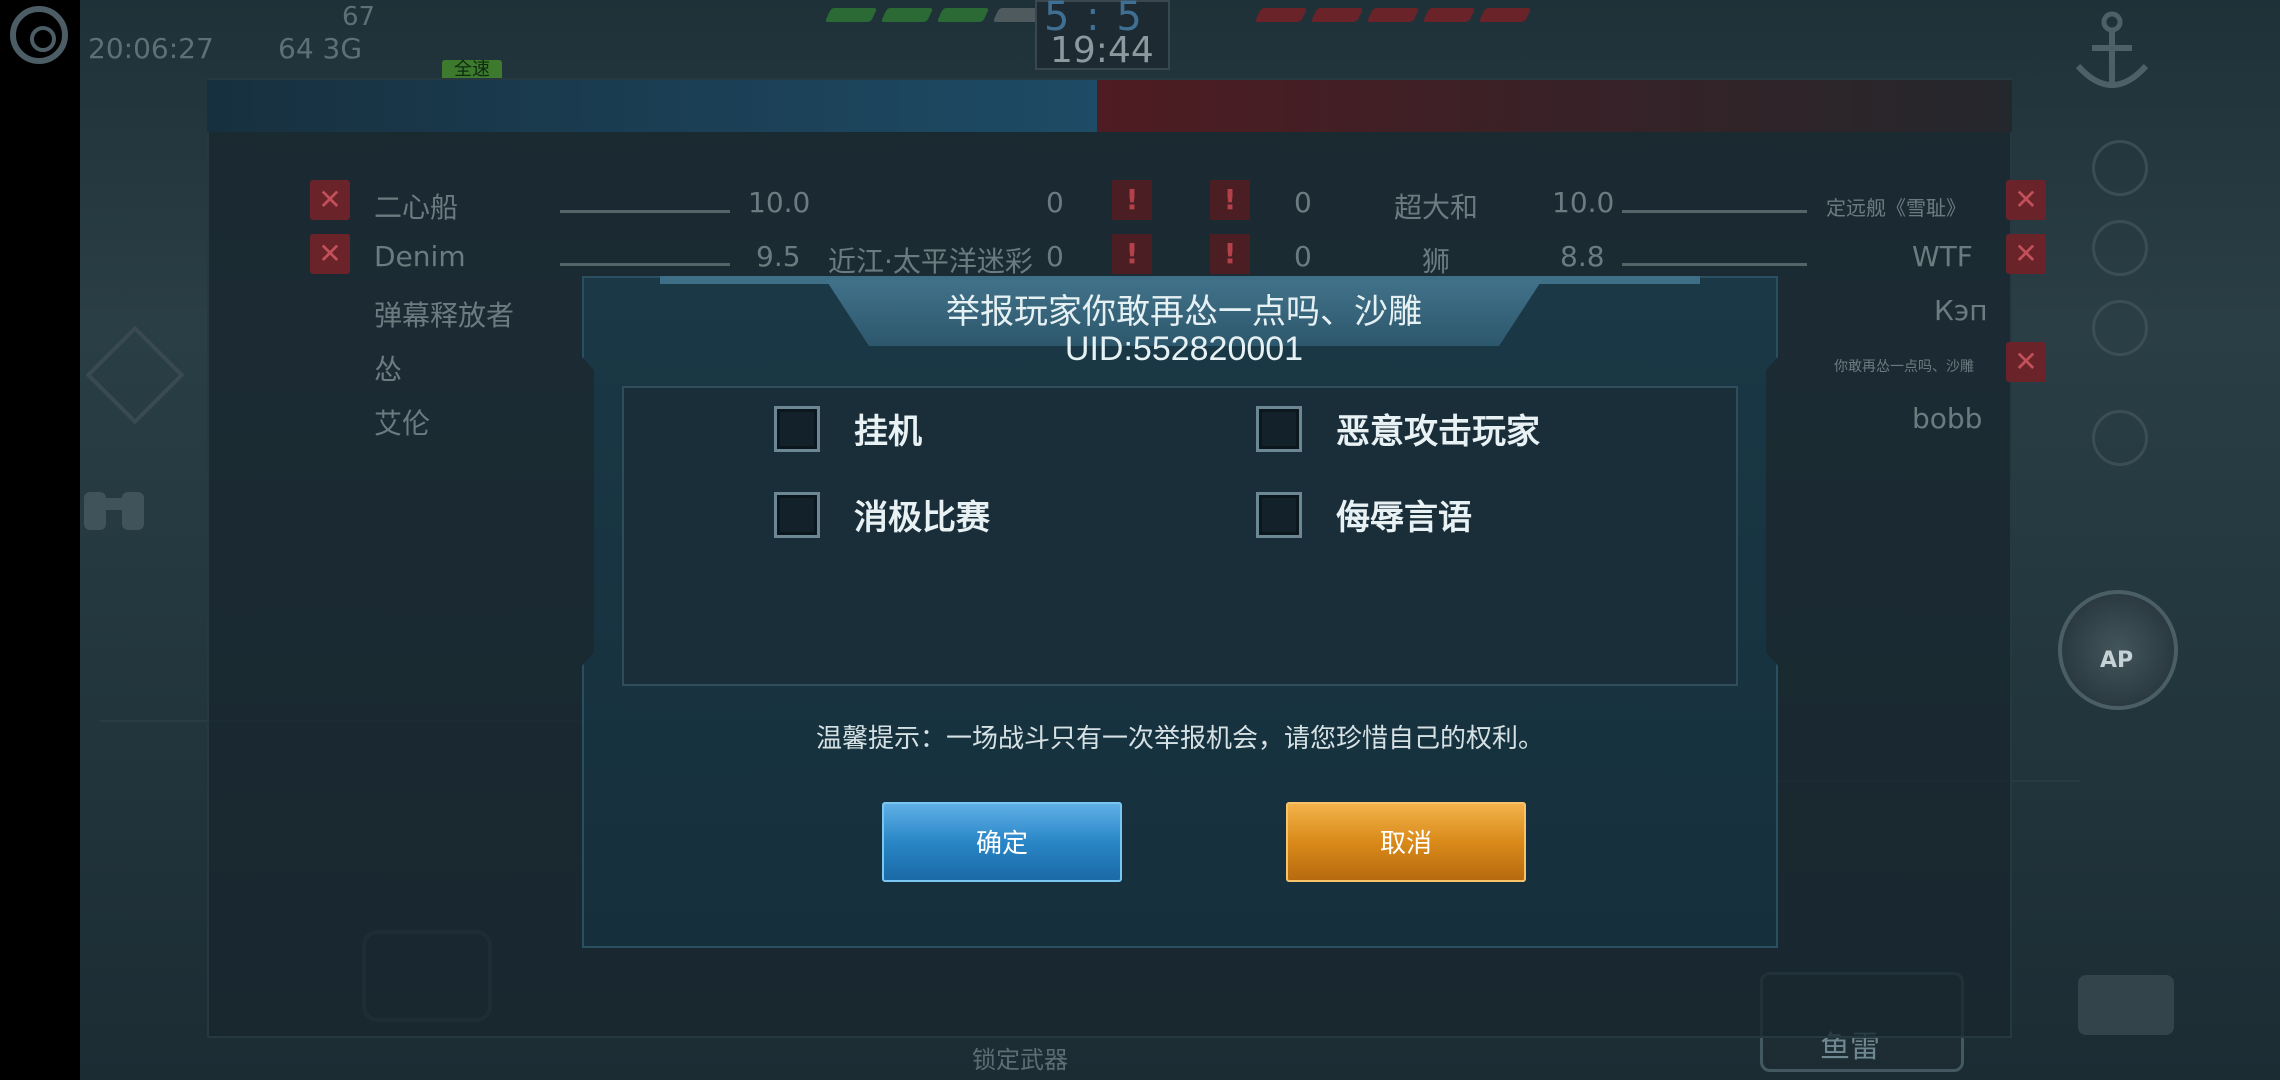  I want to click on turret-icon, so click(2120, 438).